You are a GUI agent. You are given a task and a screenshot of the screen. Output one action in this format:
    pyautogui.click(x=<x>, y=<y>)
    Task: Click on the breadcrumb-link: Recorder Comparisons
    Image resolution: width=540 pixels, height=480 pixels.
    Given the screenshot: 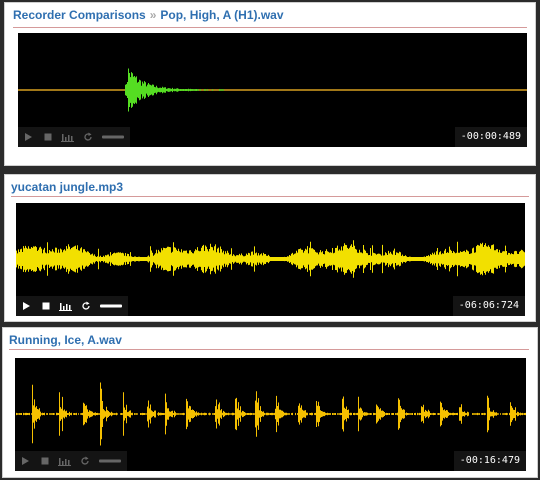 What is the action you would take?
    pyautogui.click(x=79, y=15)
    